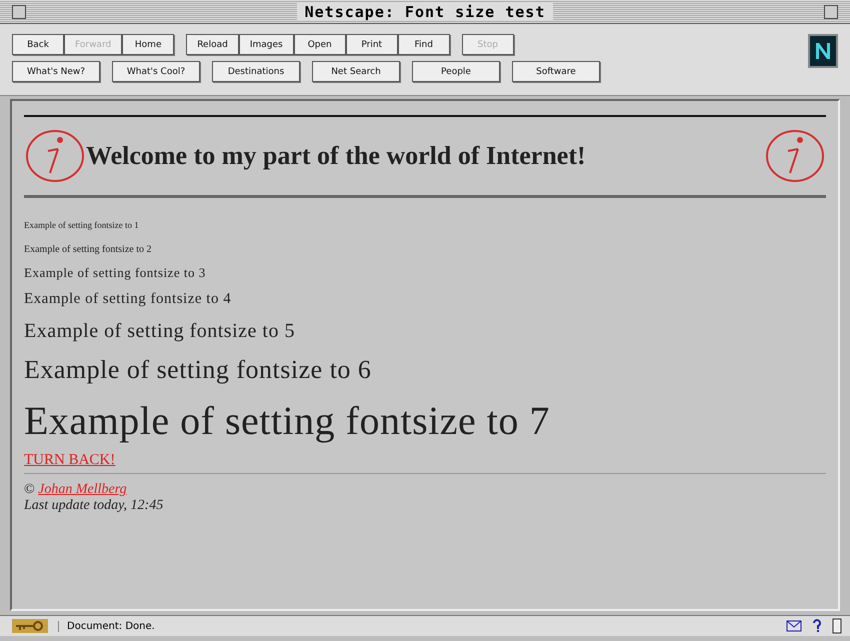 The width and height of the screenshot is (850, 641). What do you see at coordinates (356, 71) in the screenshot?
I see `directory-button: Net Search` at bounding box center [356, 71].